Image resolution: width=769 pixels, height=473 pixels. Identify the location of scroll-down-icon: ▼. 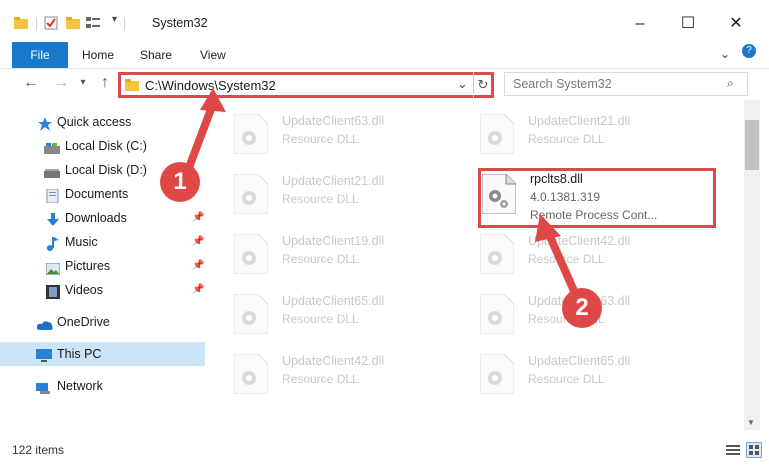
(751, 422).